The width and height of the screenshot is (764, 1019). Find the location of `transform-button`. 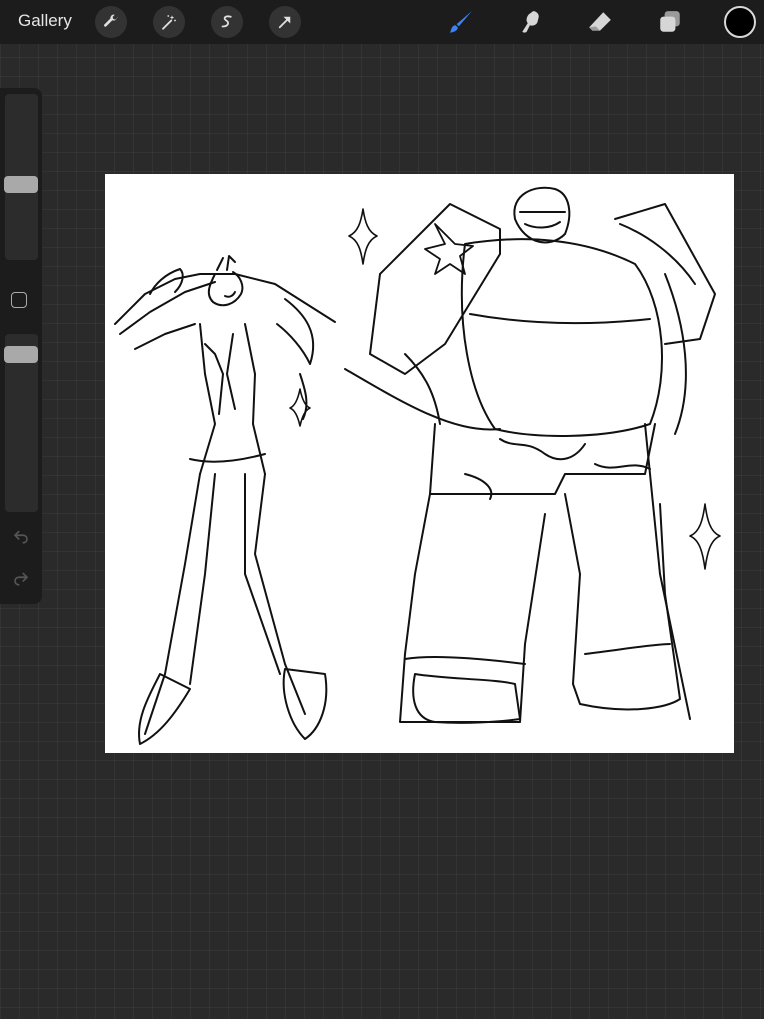

transform-button is located at coordinates (285, 22).